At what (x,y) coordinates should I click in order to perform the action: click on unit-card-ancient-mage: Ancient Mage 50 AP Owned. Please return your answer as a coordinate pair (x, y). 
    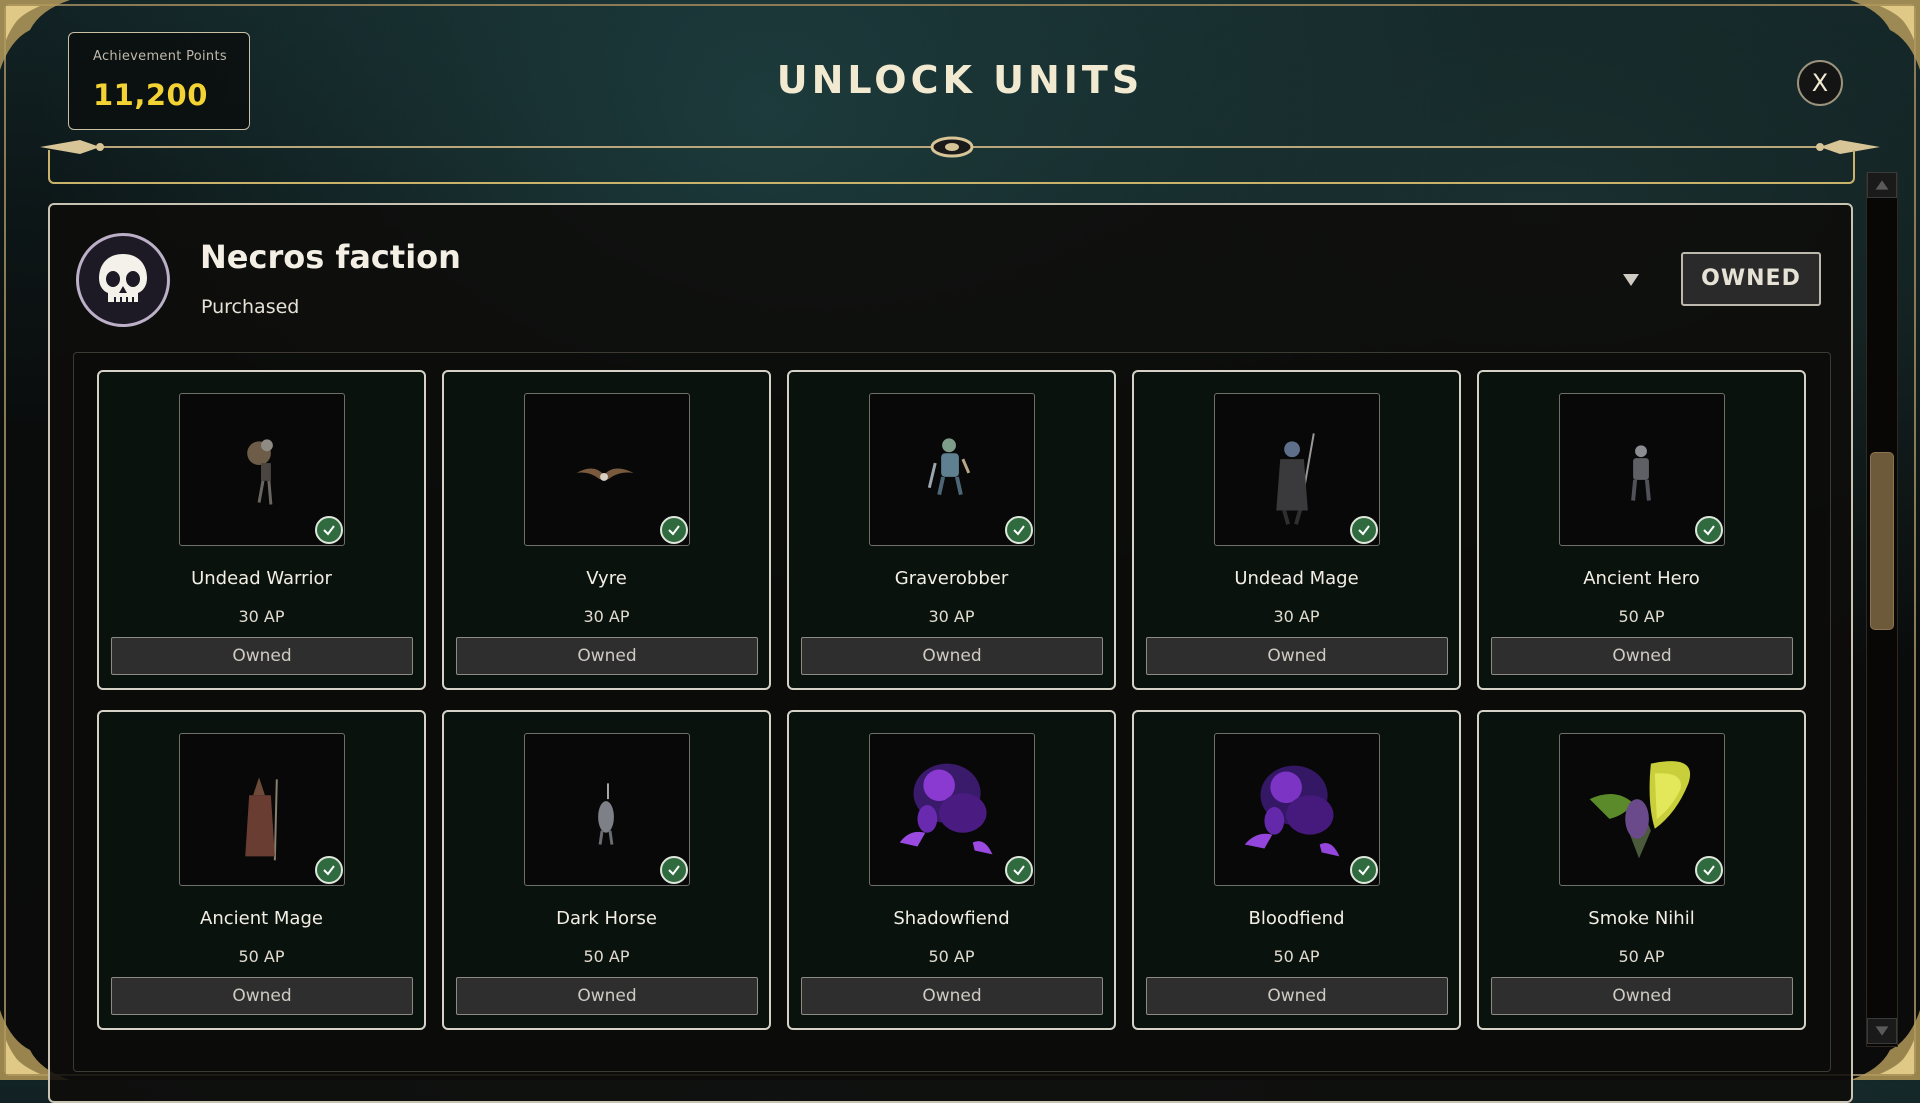
    Looking at the image, I should click on (261, 870).